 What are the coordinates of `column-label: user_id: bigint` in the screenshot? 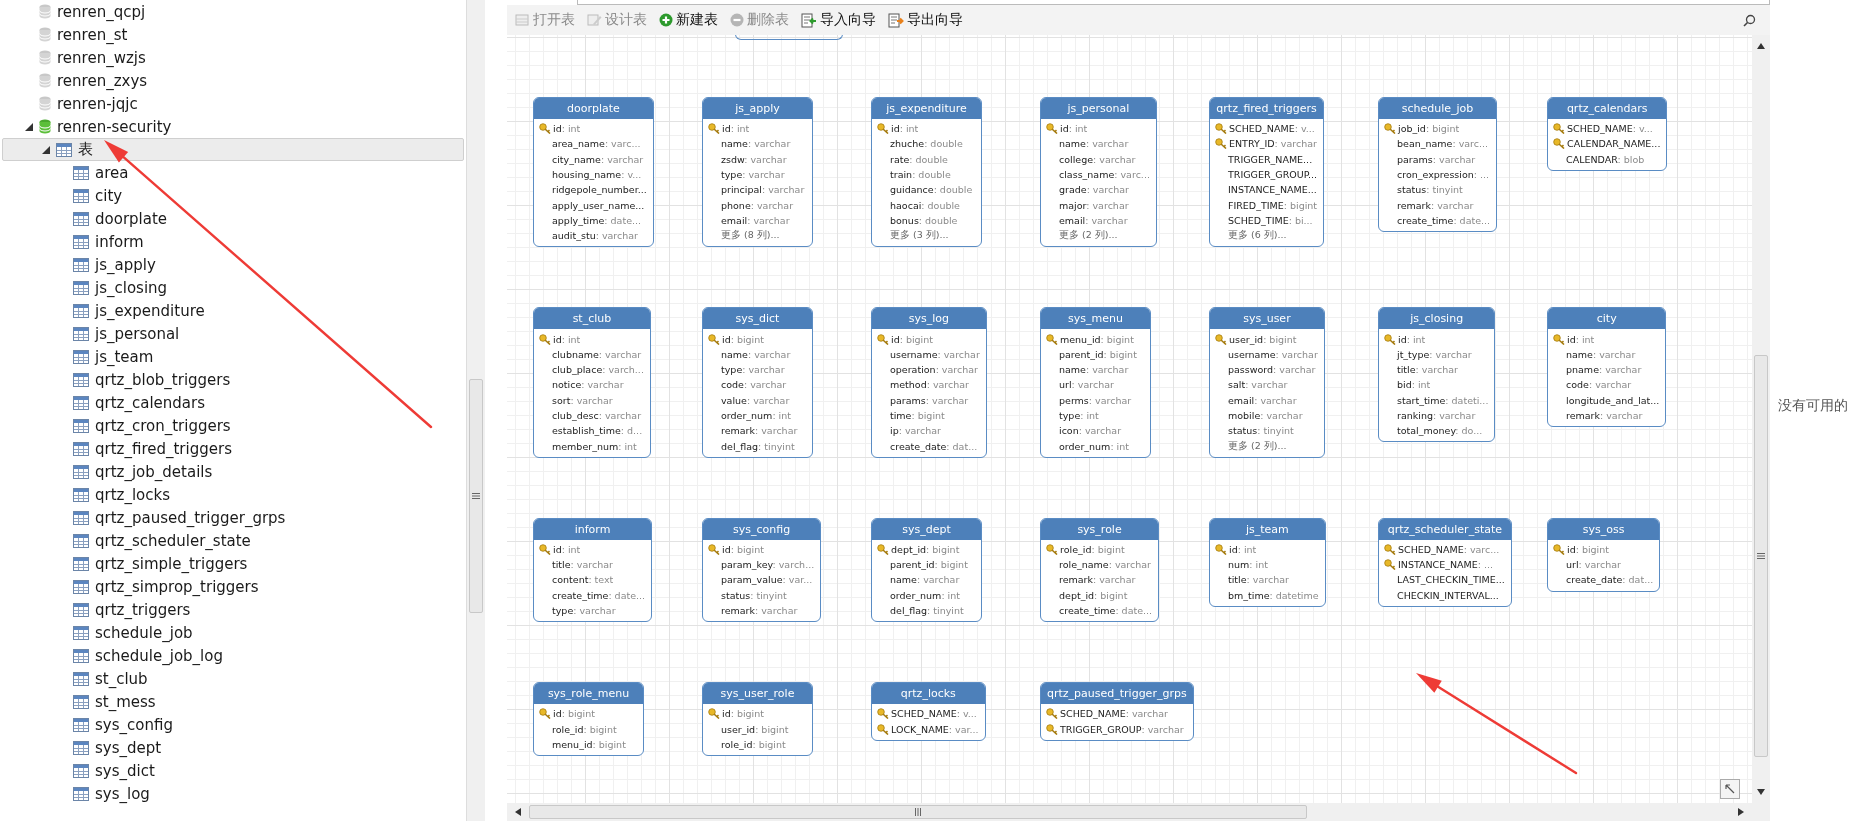 It's located at (1263, 339).